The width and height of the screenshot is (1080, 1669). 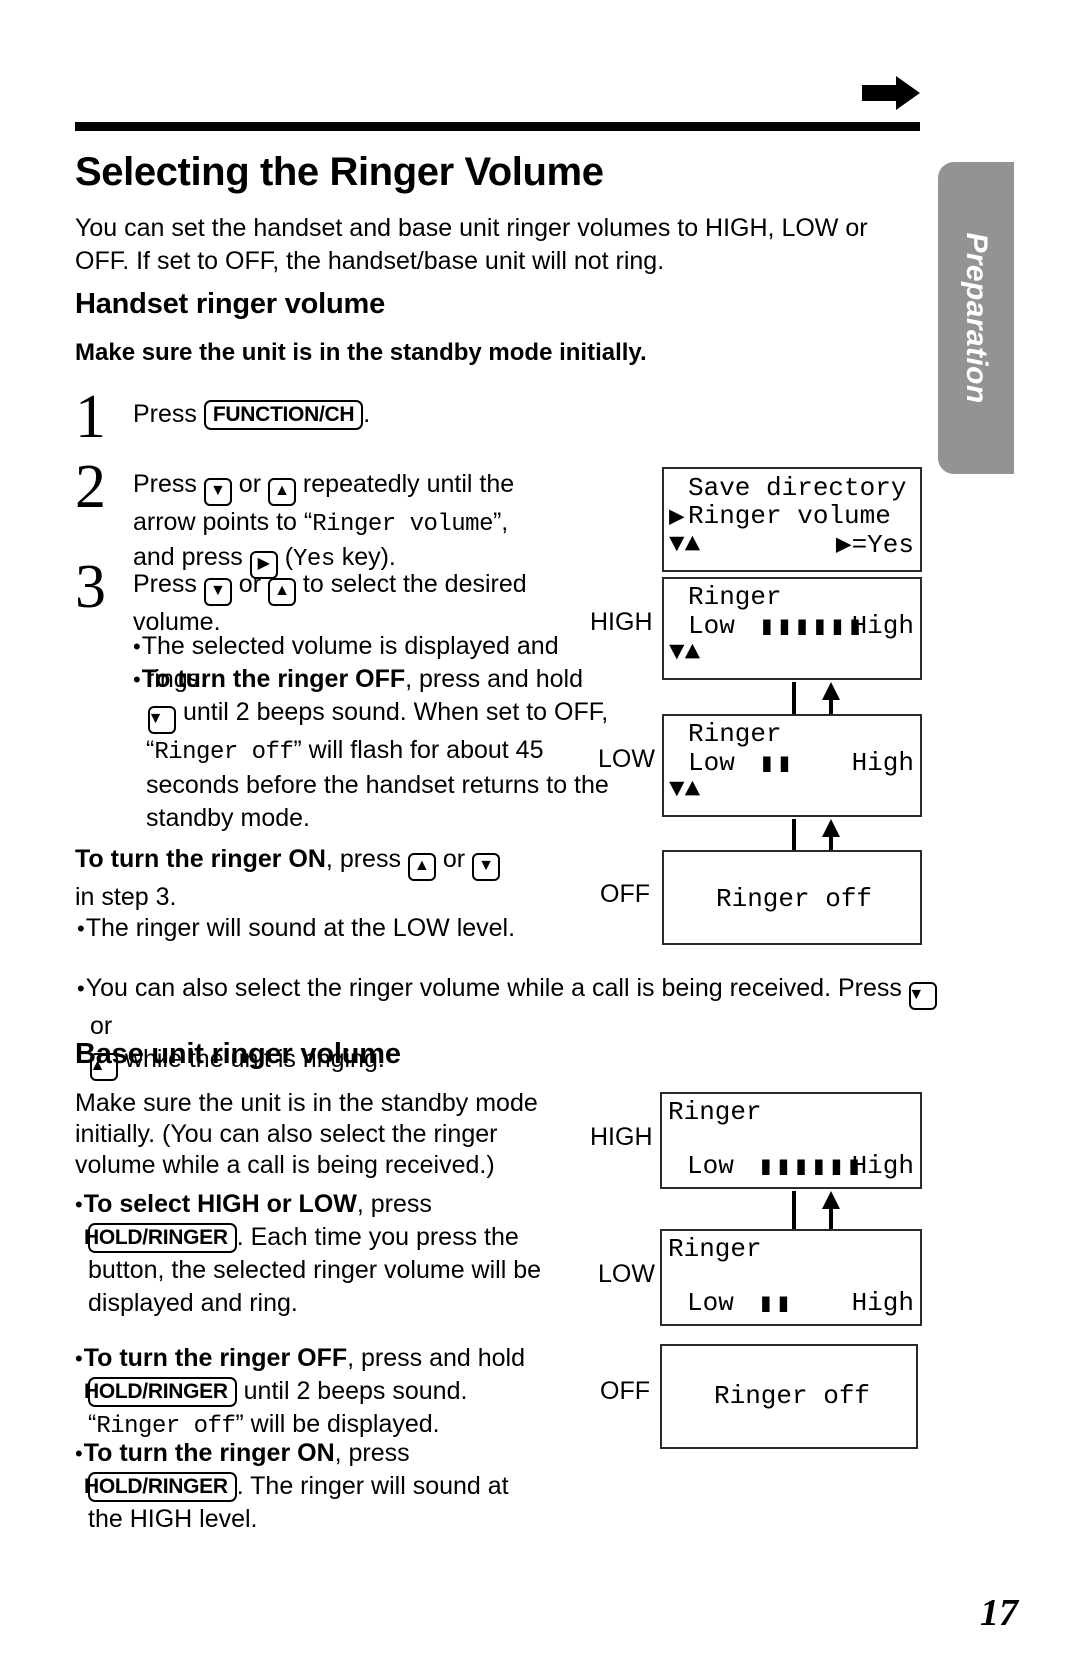 I want to click on turn-on-mid: , press, so click(x=366, y=859).